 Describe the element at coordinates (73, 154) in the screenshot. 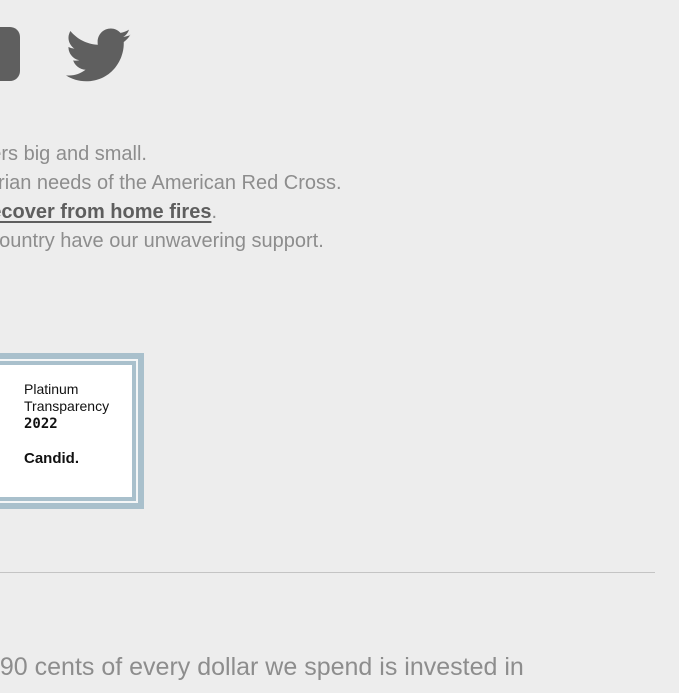

I see `mission-line-1: disasters big and small.` at that location.